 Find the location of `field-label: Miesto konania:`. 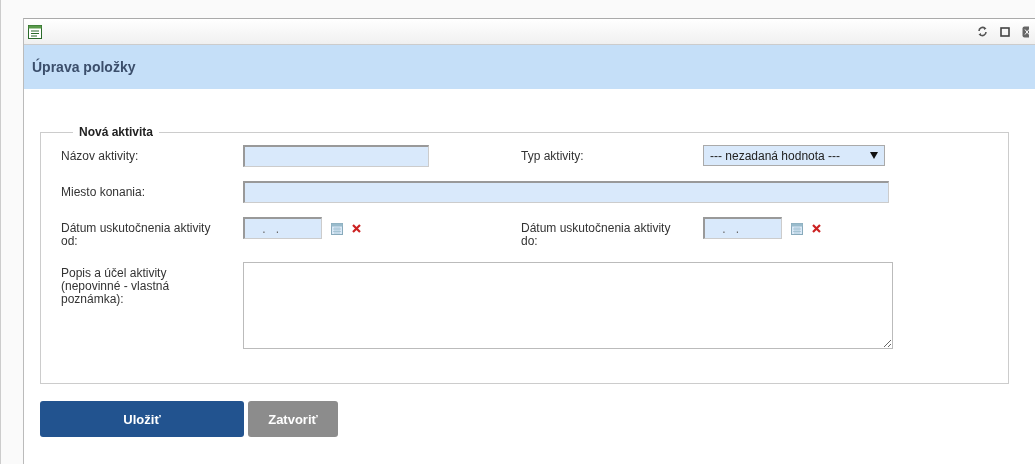

field-label: Miesto konania: is located at coordinates (104, 191).